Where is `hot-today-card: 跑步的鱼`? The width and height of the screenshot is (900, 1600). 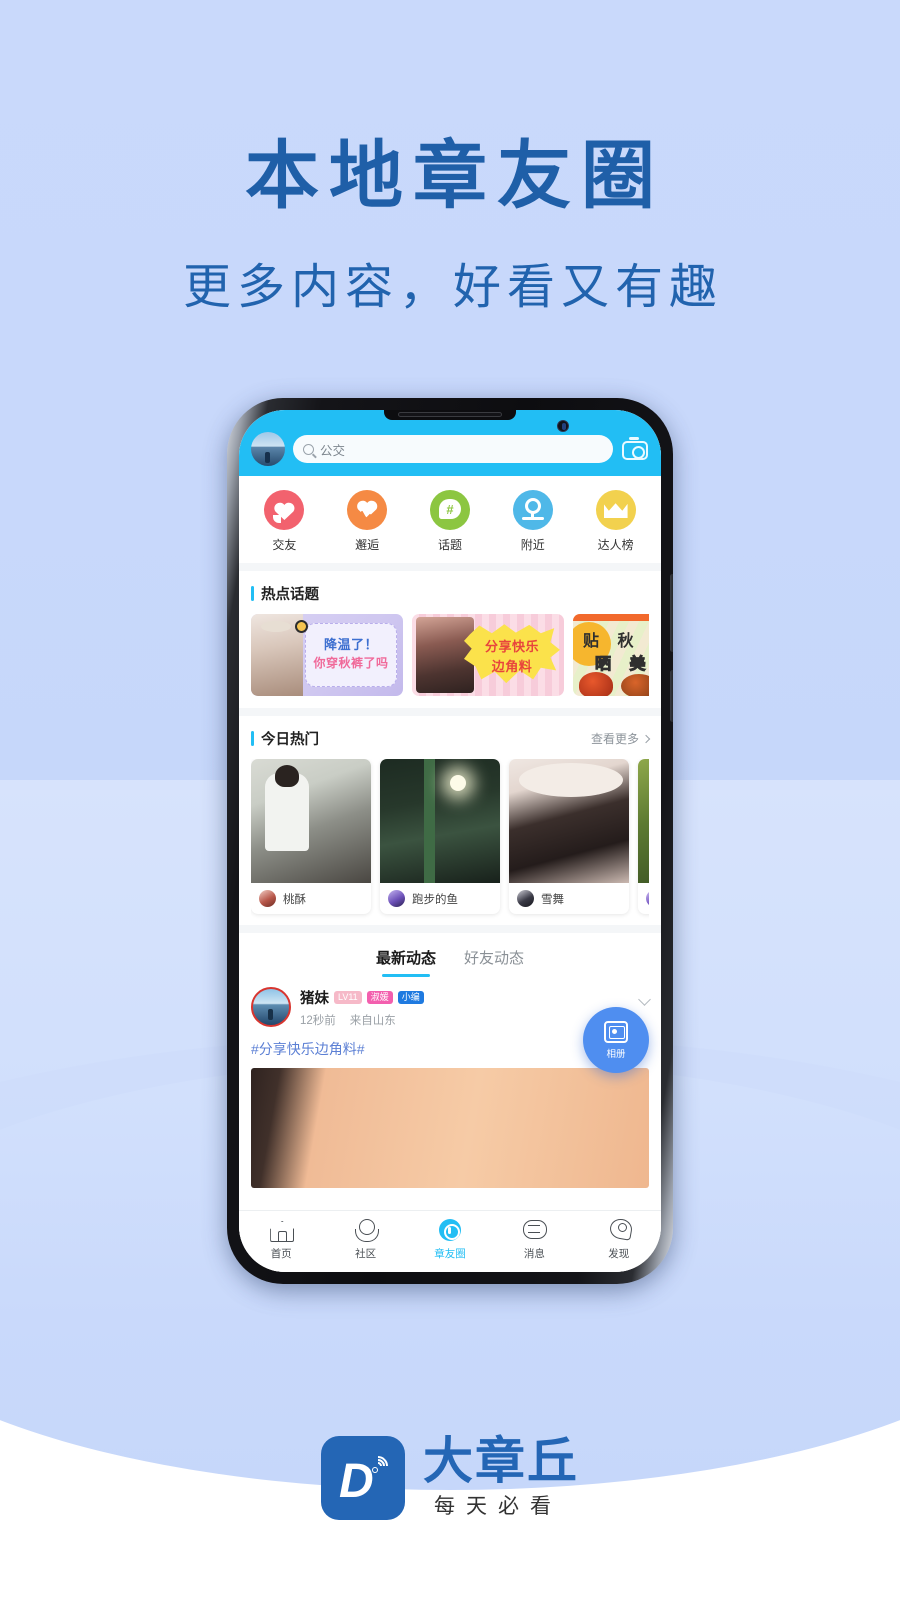
hot-today-card: 跑步的鱼 is located at coordinates (440, 836).